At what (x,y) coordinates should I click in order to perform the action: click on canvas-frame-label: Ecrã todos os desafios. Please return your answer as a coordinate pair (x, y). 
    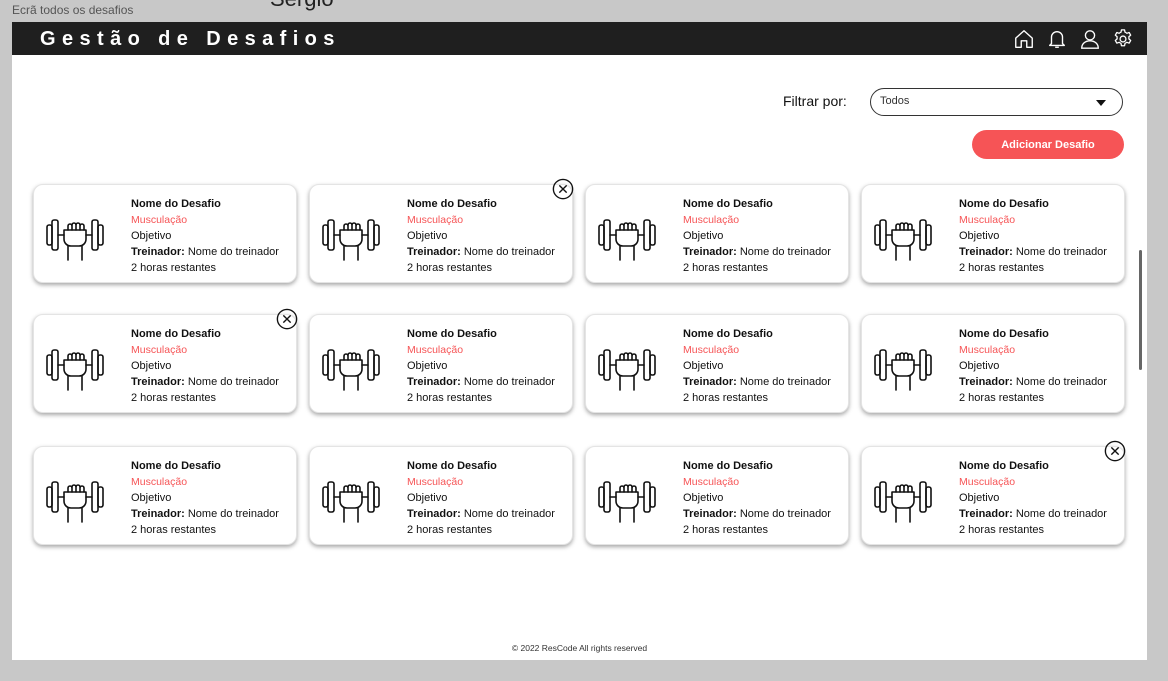
    Looking at the image, I should click on (73, 10).